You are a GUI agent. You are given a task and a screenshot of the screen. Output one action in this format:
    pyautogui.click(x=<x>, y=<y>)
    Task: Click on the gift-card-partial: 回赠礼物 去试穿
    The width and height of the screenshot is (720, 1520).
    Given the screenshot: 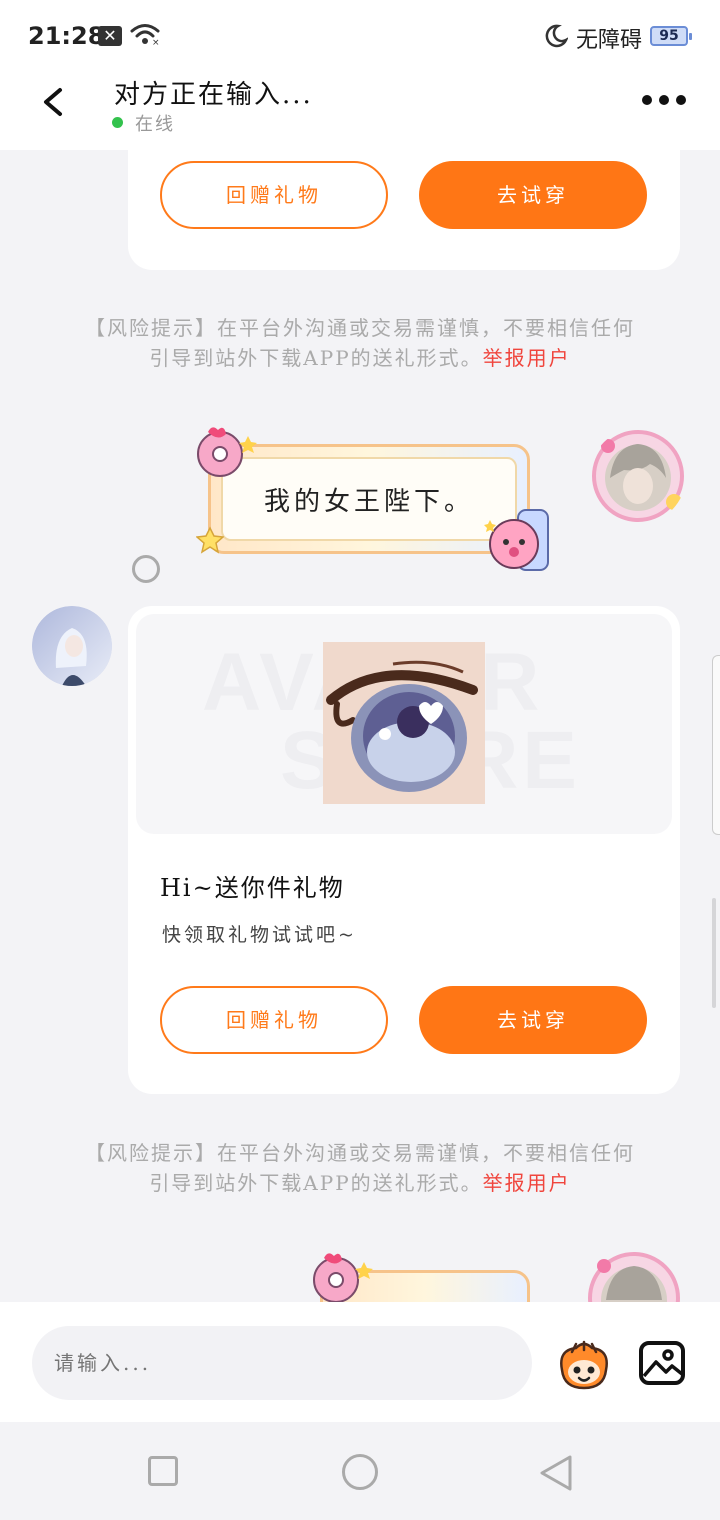 What is the action you would take?
    pyautogui.click(x=404, y=210)
    